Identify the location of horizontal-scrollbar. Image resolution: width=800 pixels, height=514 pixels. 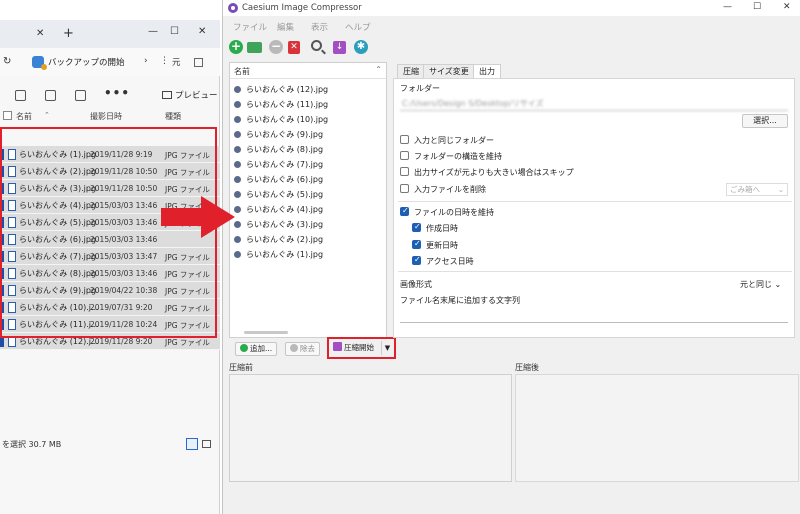
(266, 332).